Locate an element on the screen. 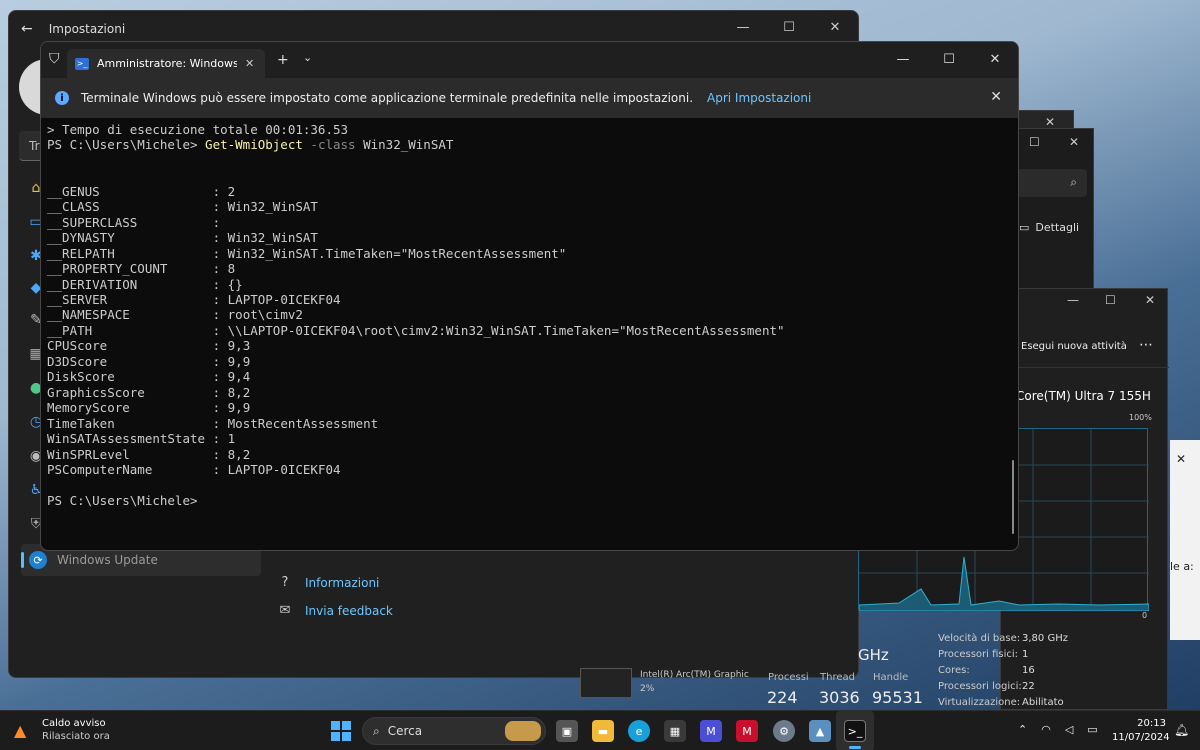 The width and height of the screenshot is (1200, 750). property-name: GraphicsScore is located at coordinates (130, 392).